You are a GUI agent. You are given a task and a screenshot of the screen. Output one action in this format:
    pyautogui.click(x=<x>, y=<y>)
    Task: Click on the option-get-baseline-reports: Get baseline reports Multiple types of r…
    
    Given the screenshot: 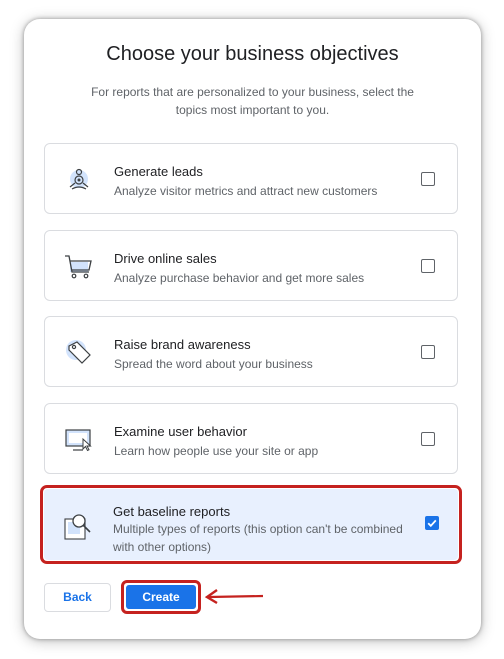 What is the action you would take?
    pyautogui.click(x=251, y=524)
    